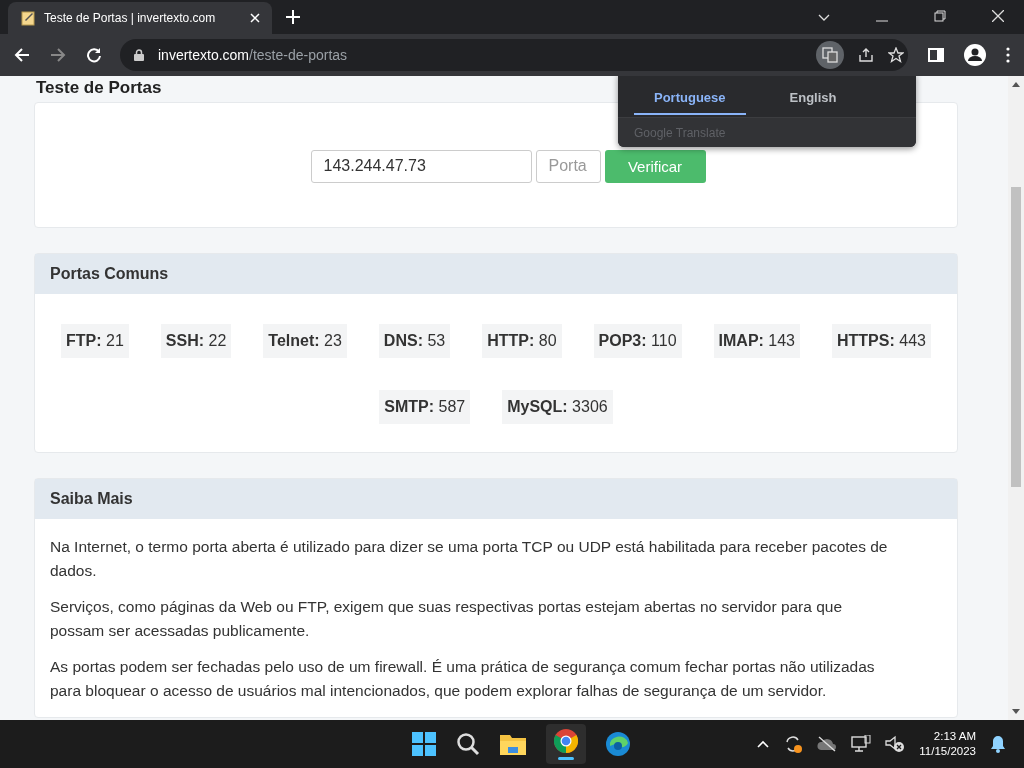  What do you see at coordinates (618, 744) in the screenshot?
I see `edge-icon` at bounding box center [618, 744].